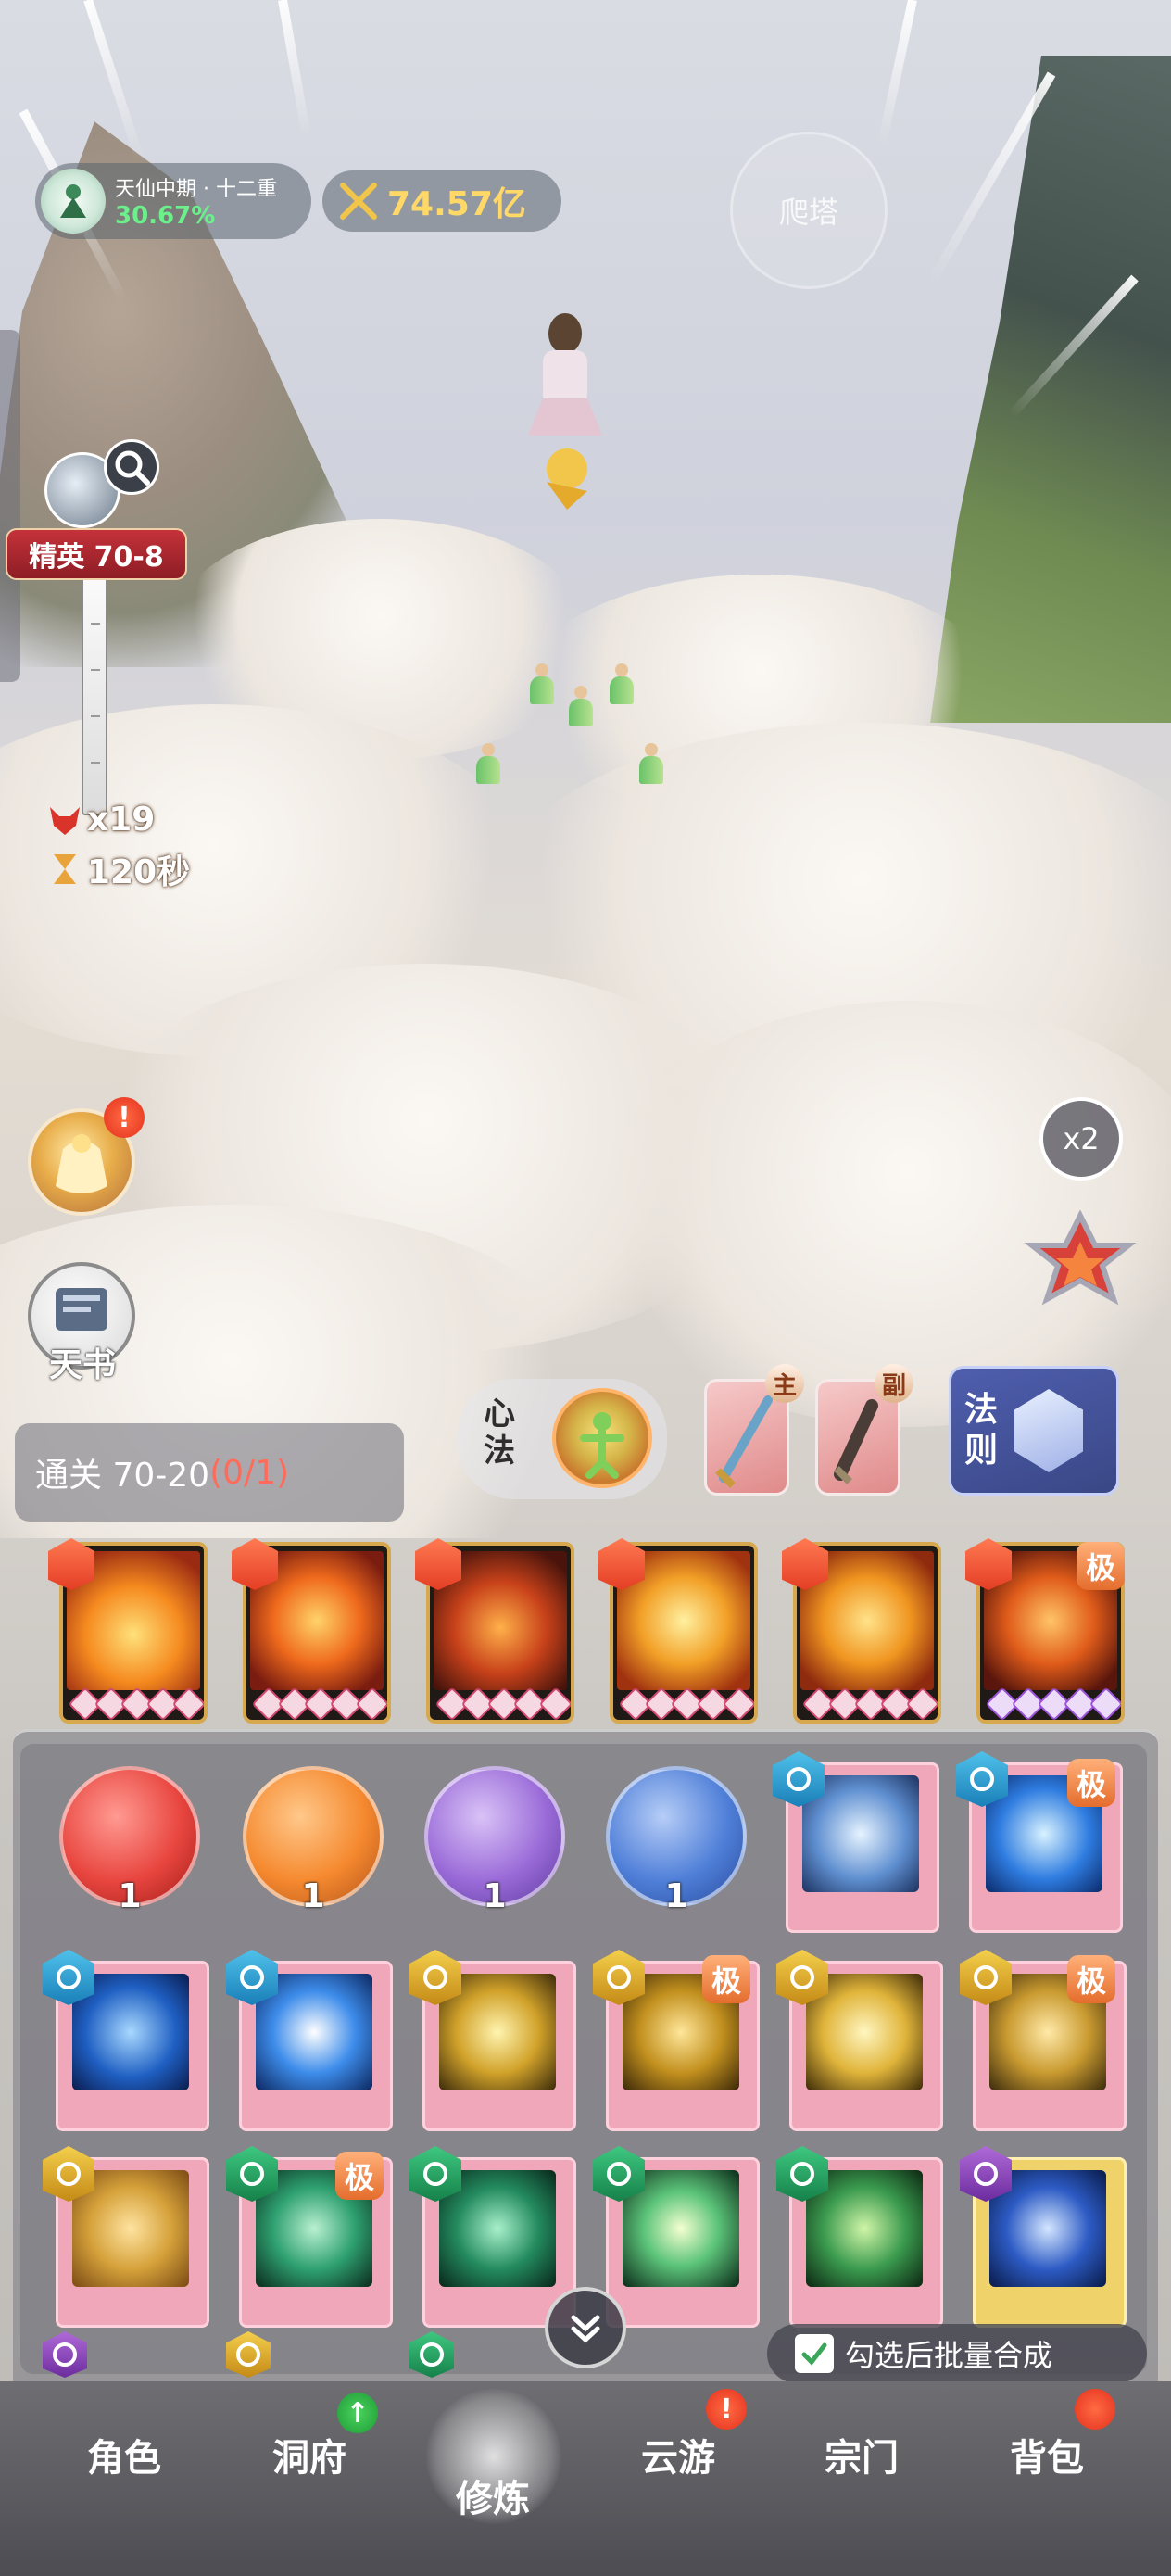 The height and width of the screenshot is (2576, 1171). Describe the element at coordinates (122, 820) in the screenshot. I see `enemy-count-value: x19` at that location.